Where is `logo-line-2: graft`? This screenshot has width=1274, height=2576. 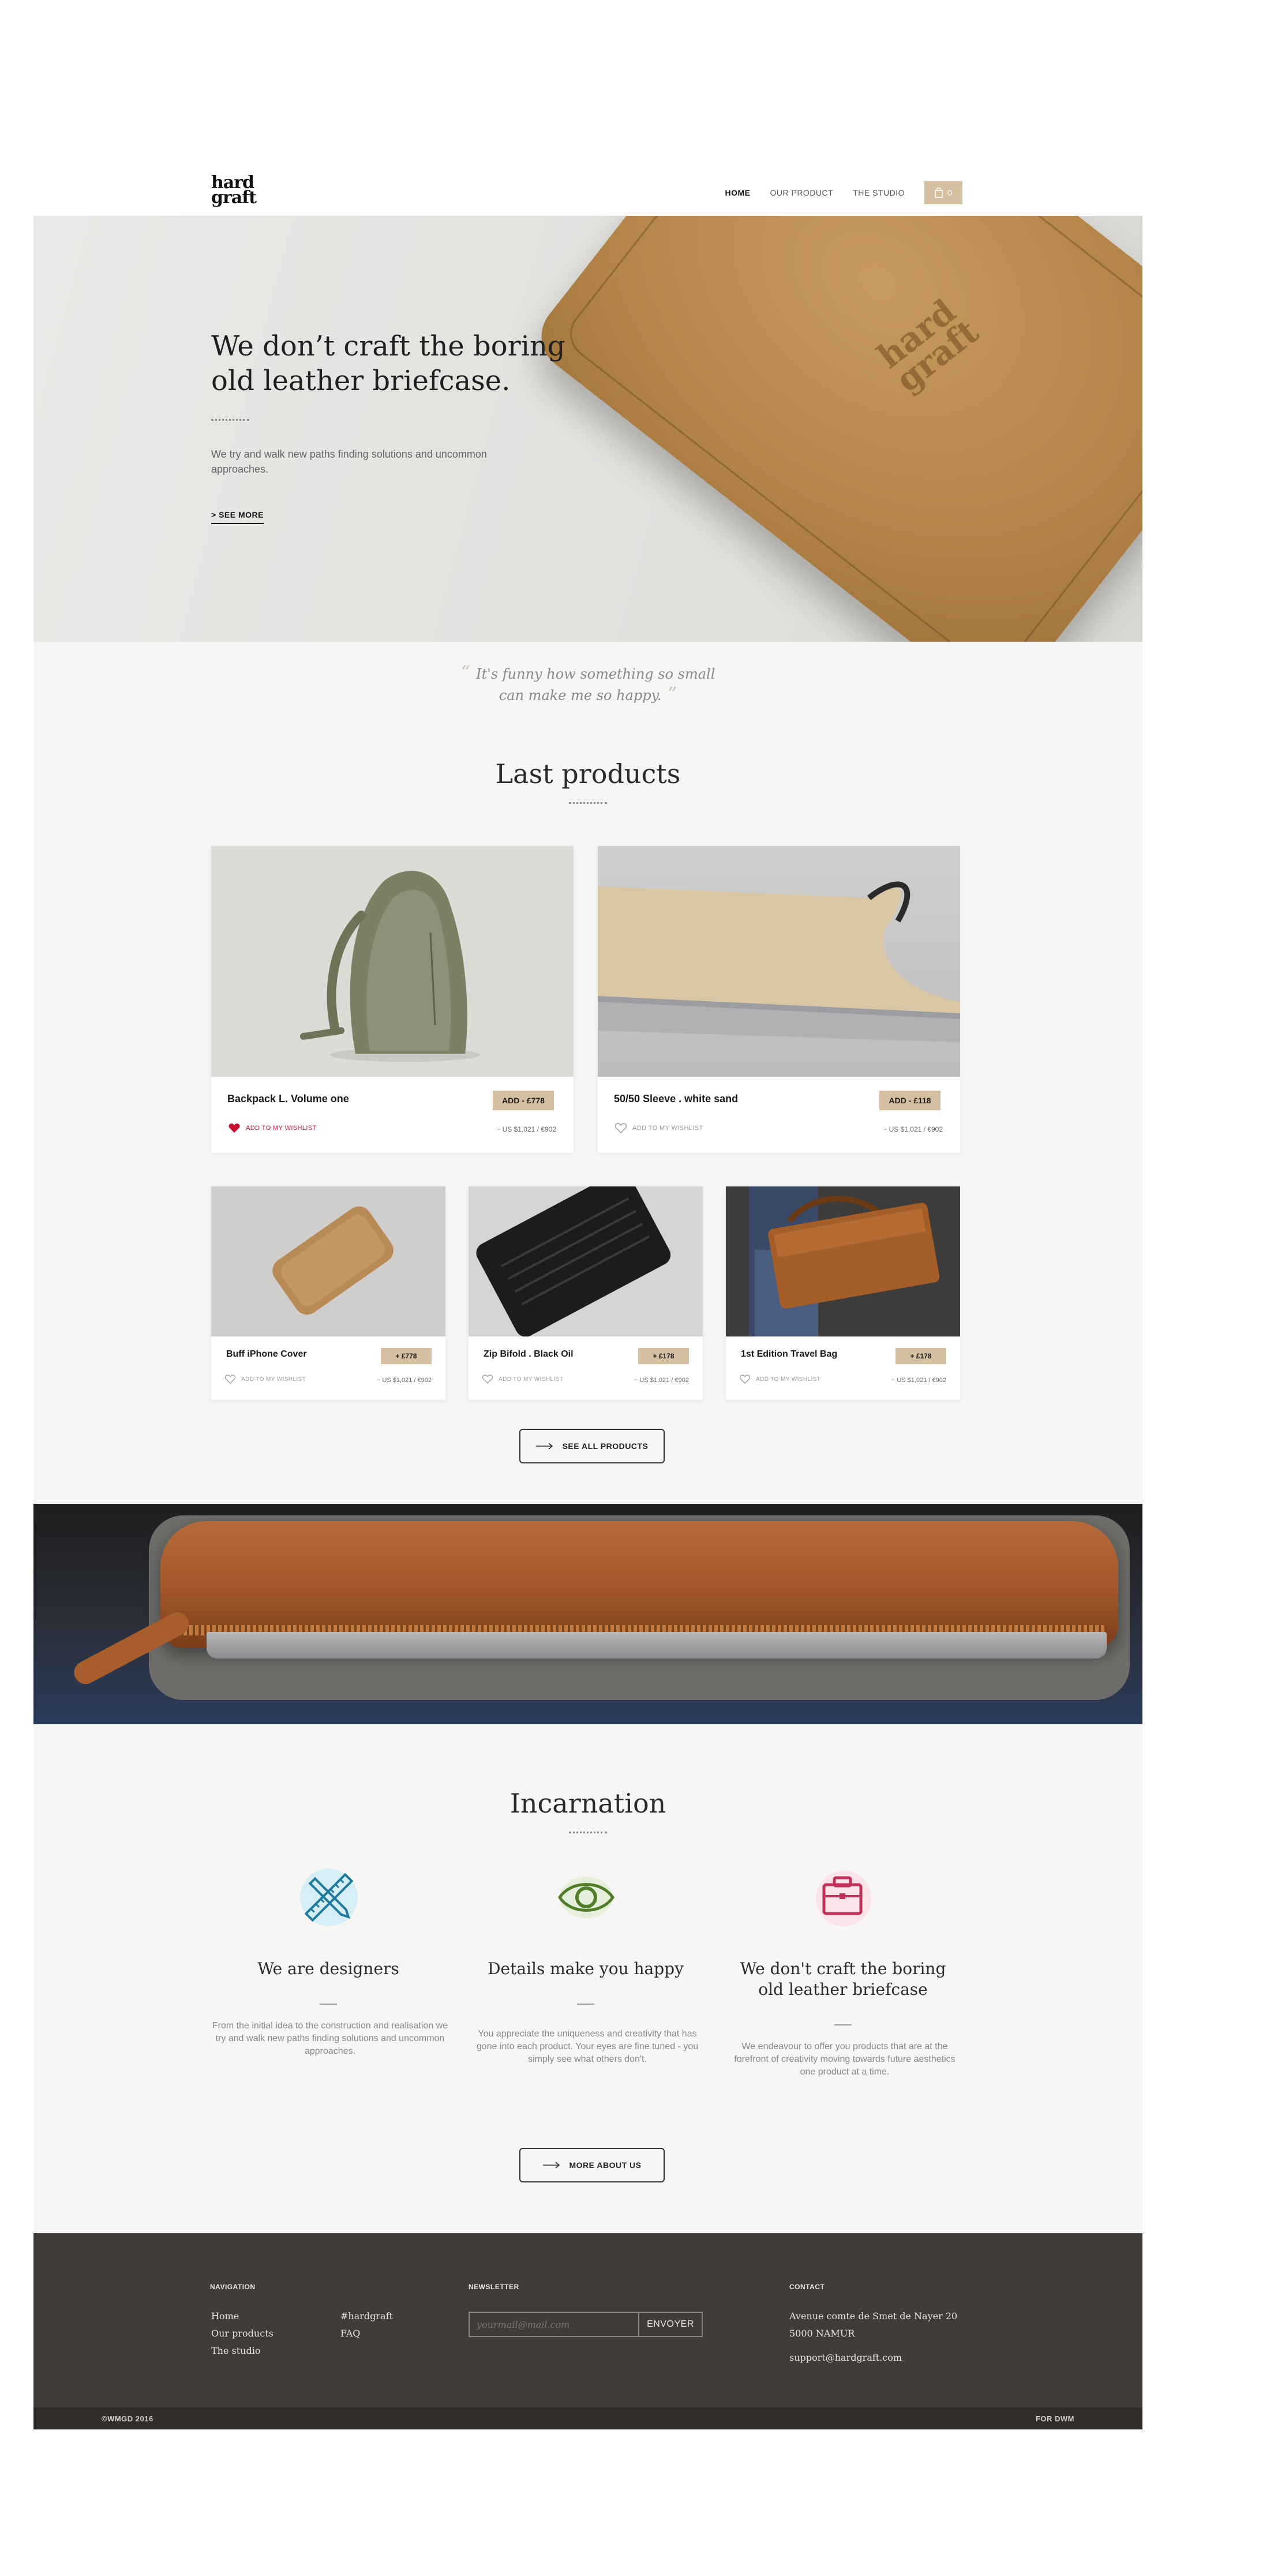 logo-line-2: graft is located at coordinates (234, 198).